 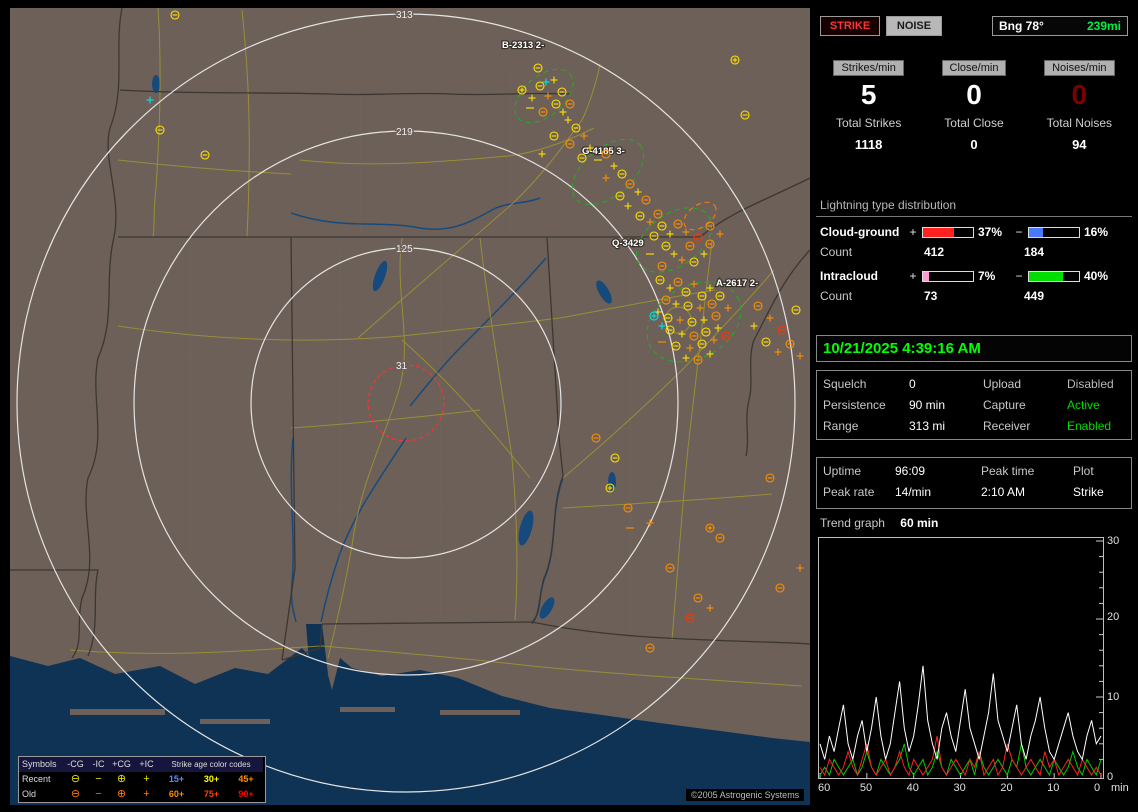 I want to click on stats-row-1: Uptime 96:09 Peak time Plot, so click(x=974, y=471).